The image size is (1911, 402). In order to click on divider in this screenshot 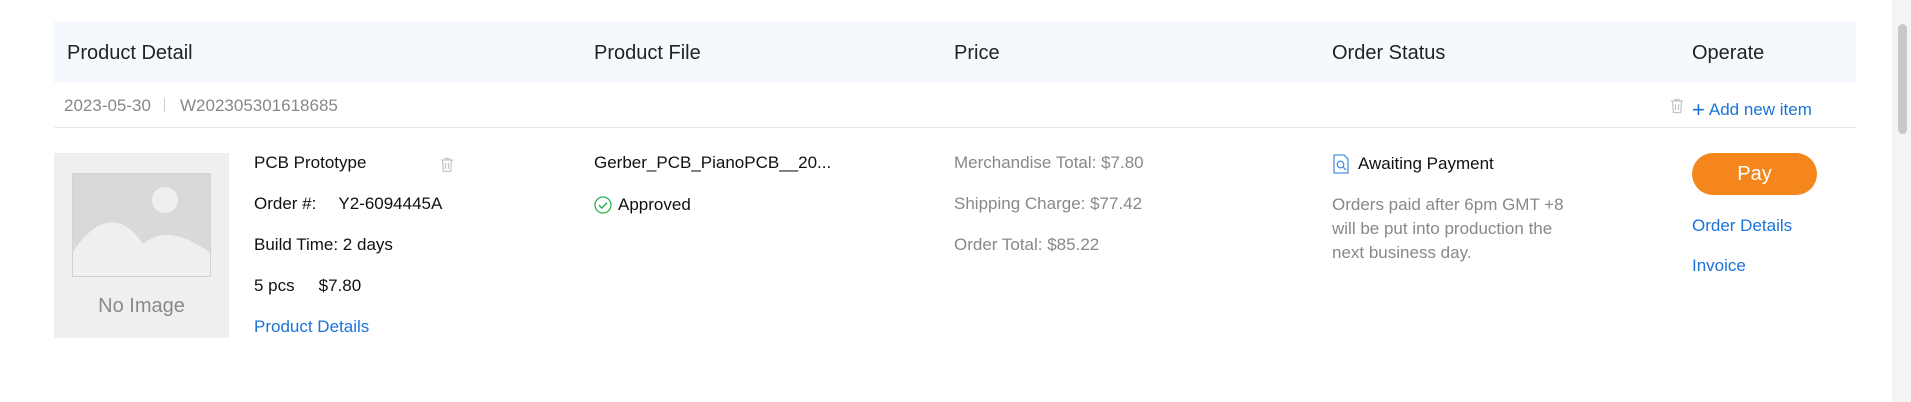, I will do `click(164, 105)`.